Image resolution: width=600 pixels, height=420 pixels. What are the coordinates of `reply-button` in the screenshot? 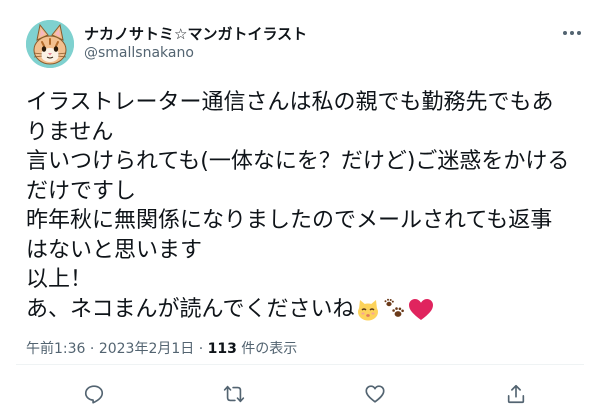 It's located at (94, 394).